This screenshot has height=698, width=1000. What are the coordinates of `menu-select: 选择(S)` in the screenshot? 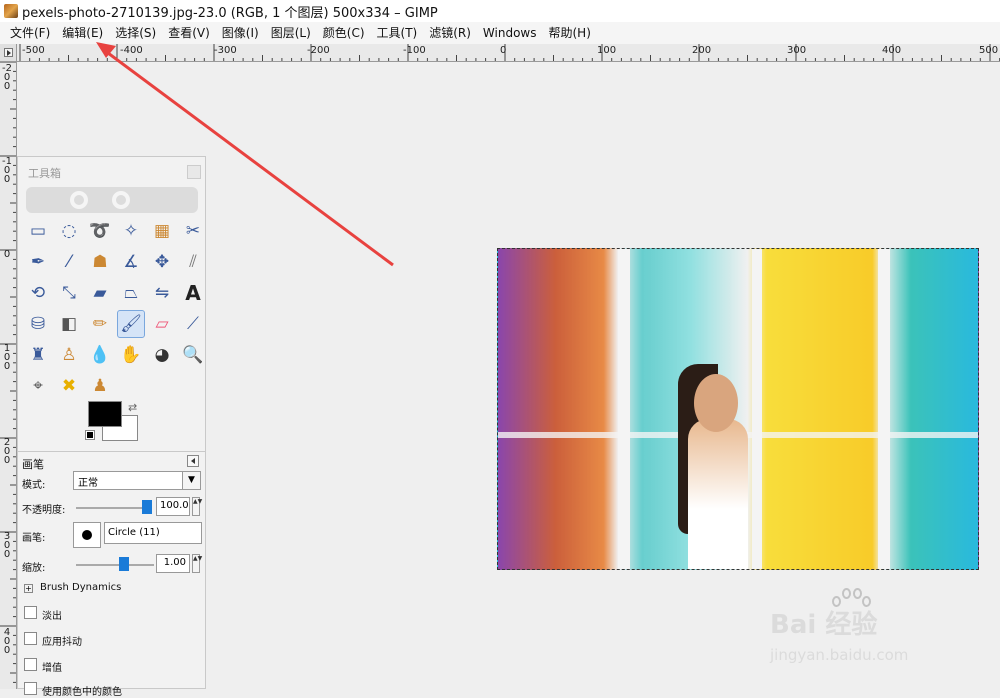 It's located at (135, 33).